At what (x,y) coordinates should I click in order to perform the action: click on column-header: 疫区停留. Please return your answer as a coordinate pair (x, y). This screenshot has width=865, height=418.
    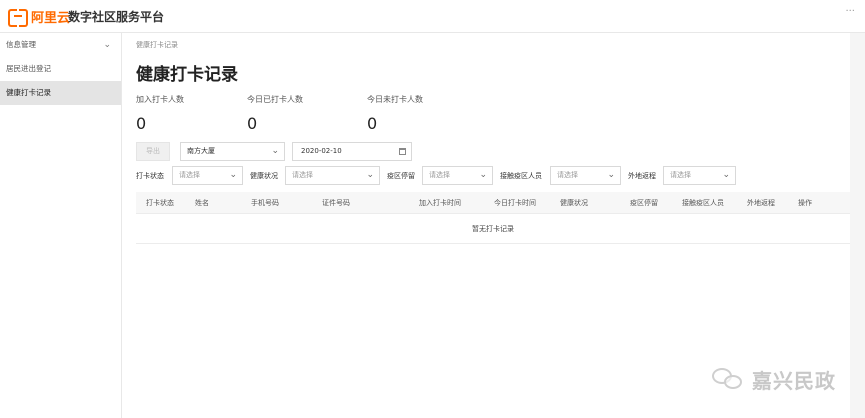
    Looking at the image, I should click on (644, 203).